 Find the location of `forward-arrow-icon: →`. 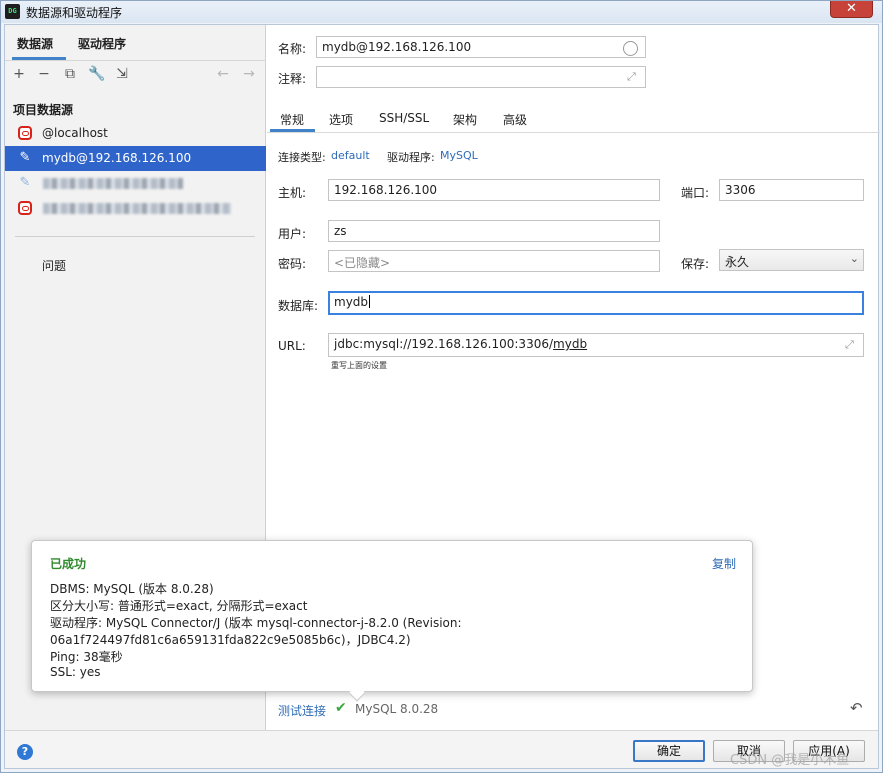

forward-arrow-icon: → is located at coordinates (249, 74).